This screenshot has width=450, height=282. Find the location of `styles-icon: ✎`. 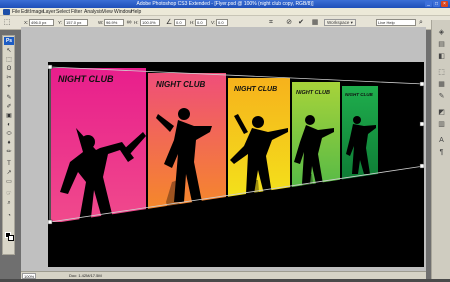

styles-icon: ✎ is located at coordinates (441, 96).